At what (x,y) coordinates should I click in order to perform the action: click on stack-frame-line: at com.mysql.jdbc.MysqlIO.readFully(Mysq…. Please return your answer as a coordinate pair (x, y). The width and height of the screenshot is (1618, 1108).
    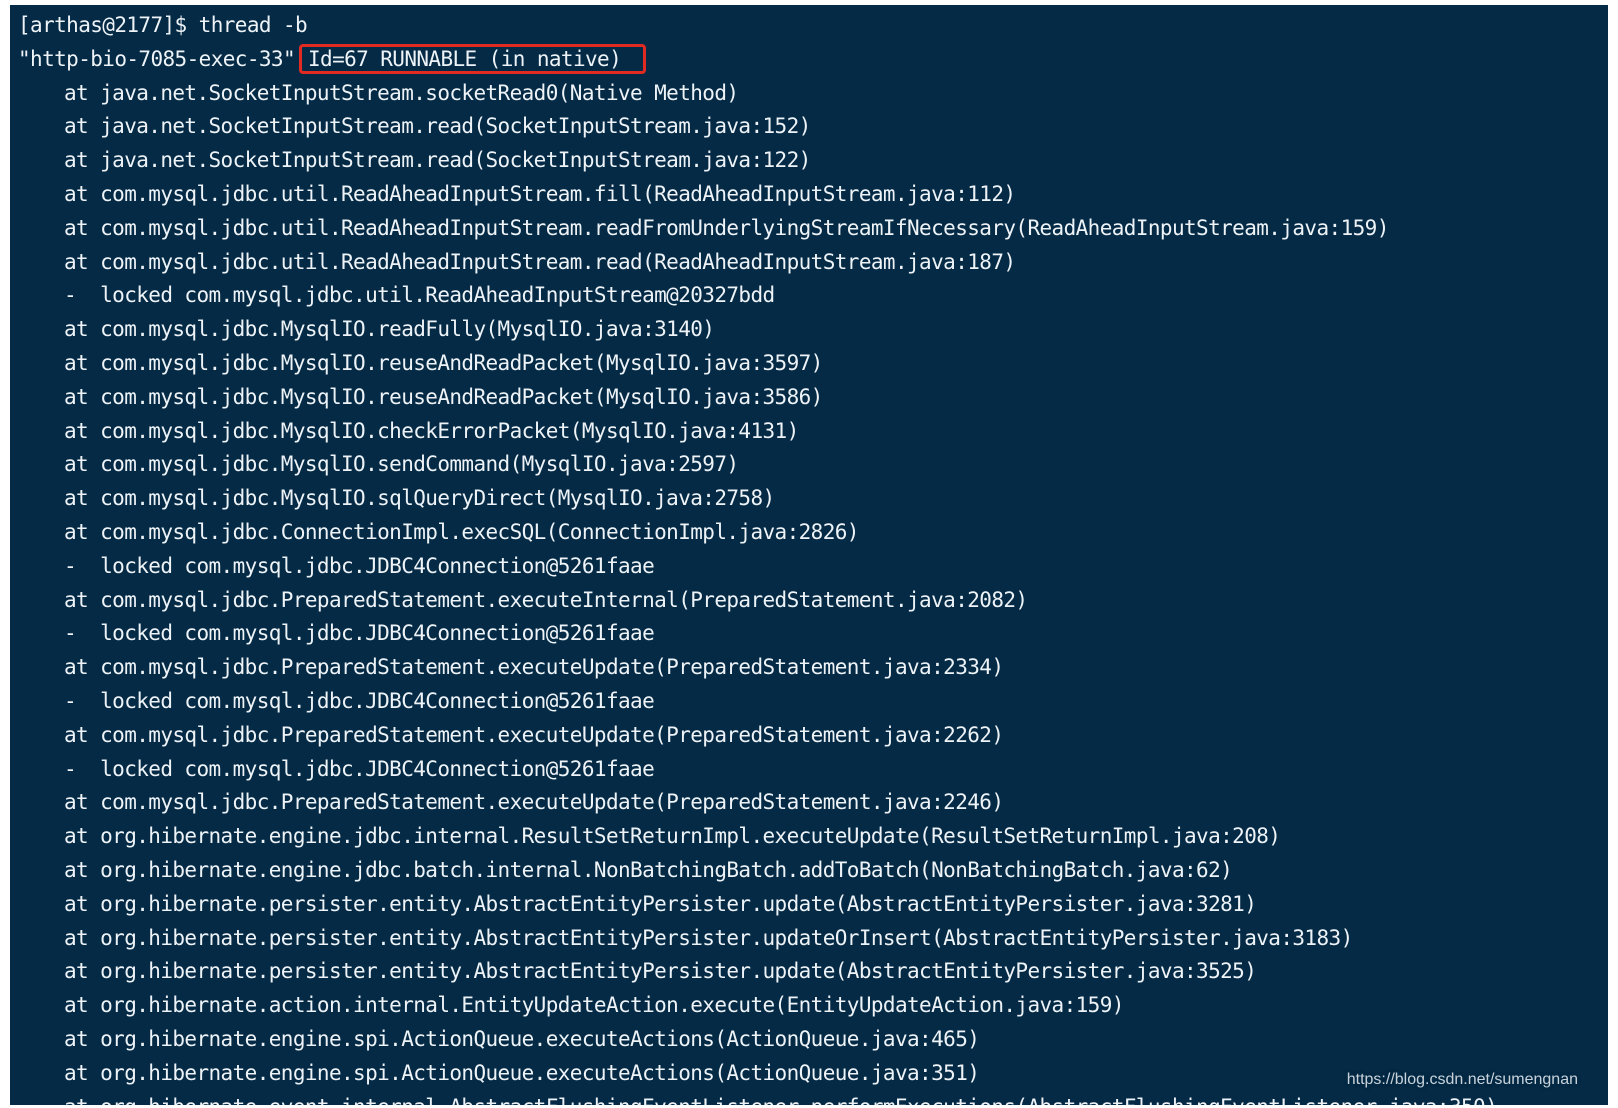
    Looking at the image, I should click on (389, 329).